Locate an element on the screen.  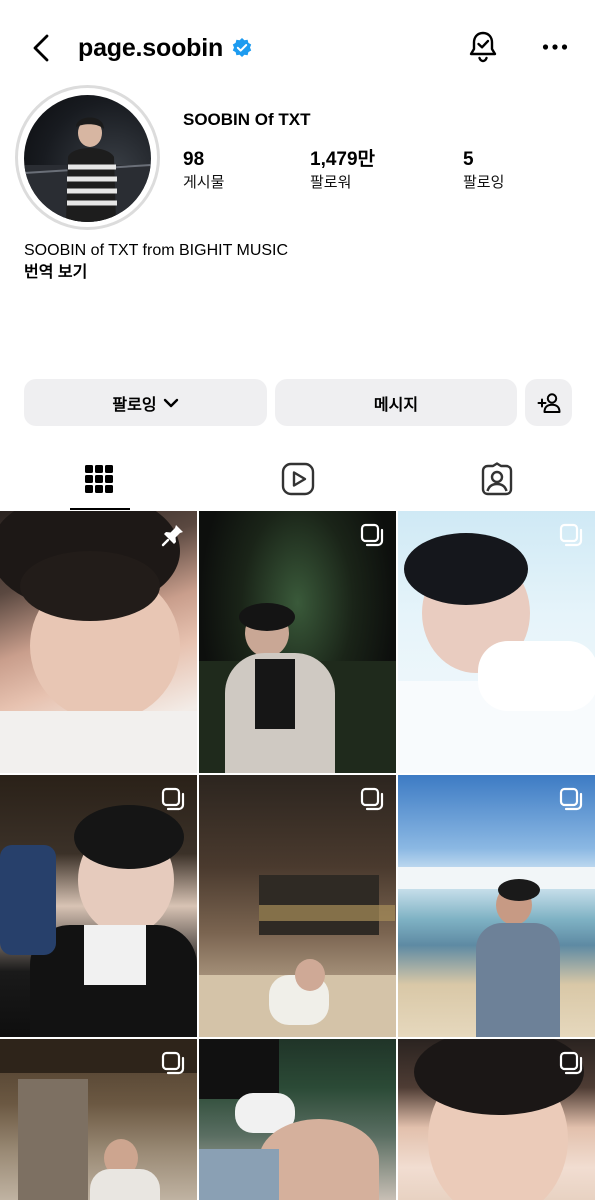
stat-following-label: 팔로잉 is located at coordinates (484, 182).